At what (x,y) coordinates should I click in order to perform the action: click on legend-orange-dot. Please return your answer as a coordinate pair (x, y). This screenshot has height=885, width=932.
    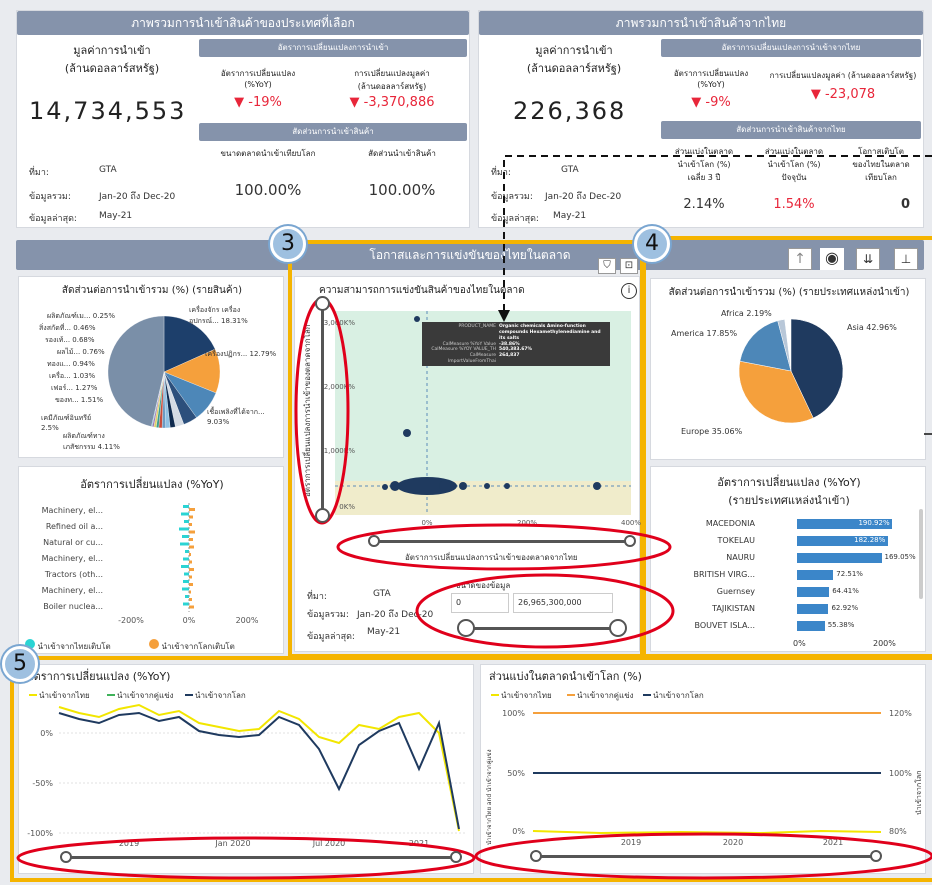
    Looking at the image, I should click on (154, 644).